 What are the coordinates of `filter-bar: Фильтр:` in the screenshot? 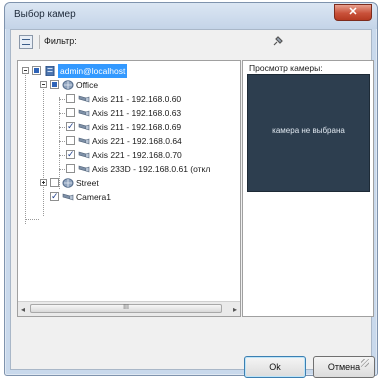 It's located at (191, 42).